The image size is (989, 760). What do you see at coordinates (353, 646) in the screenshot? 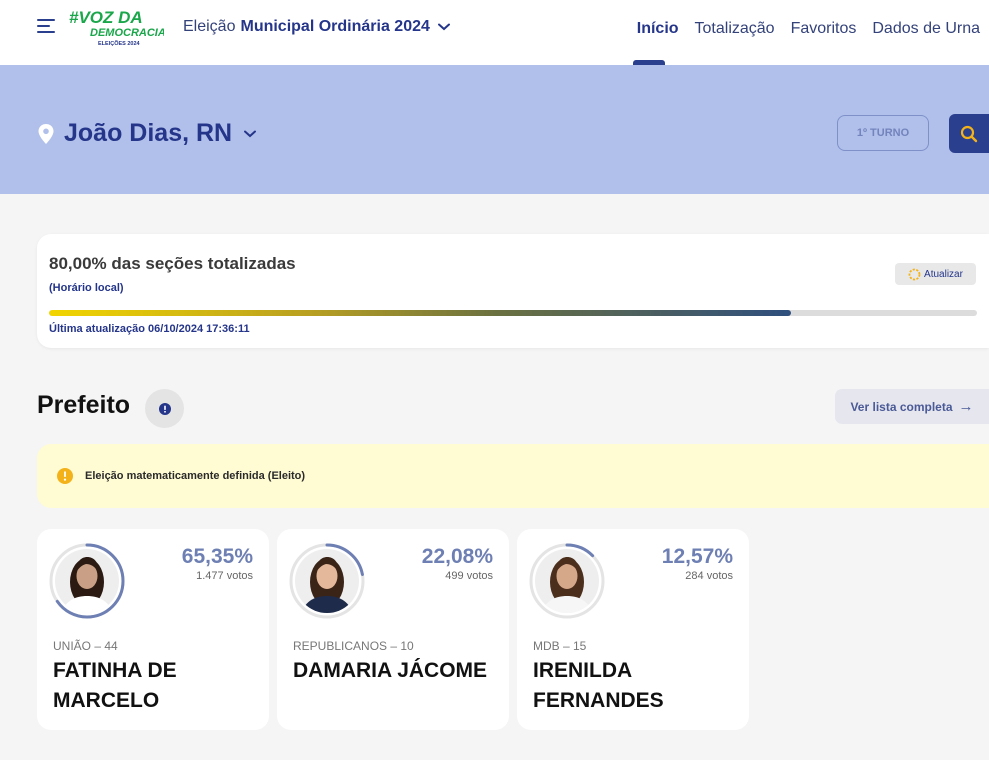
I see `candidate-party: REPUBLICANOS – 10` at bounding box center [353, 646].